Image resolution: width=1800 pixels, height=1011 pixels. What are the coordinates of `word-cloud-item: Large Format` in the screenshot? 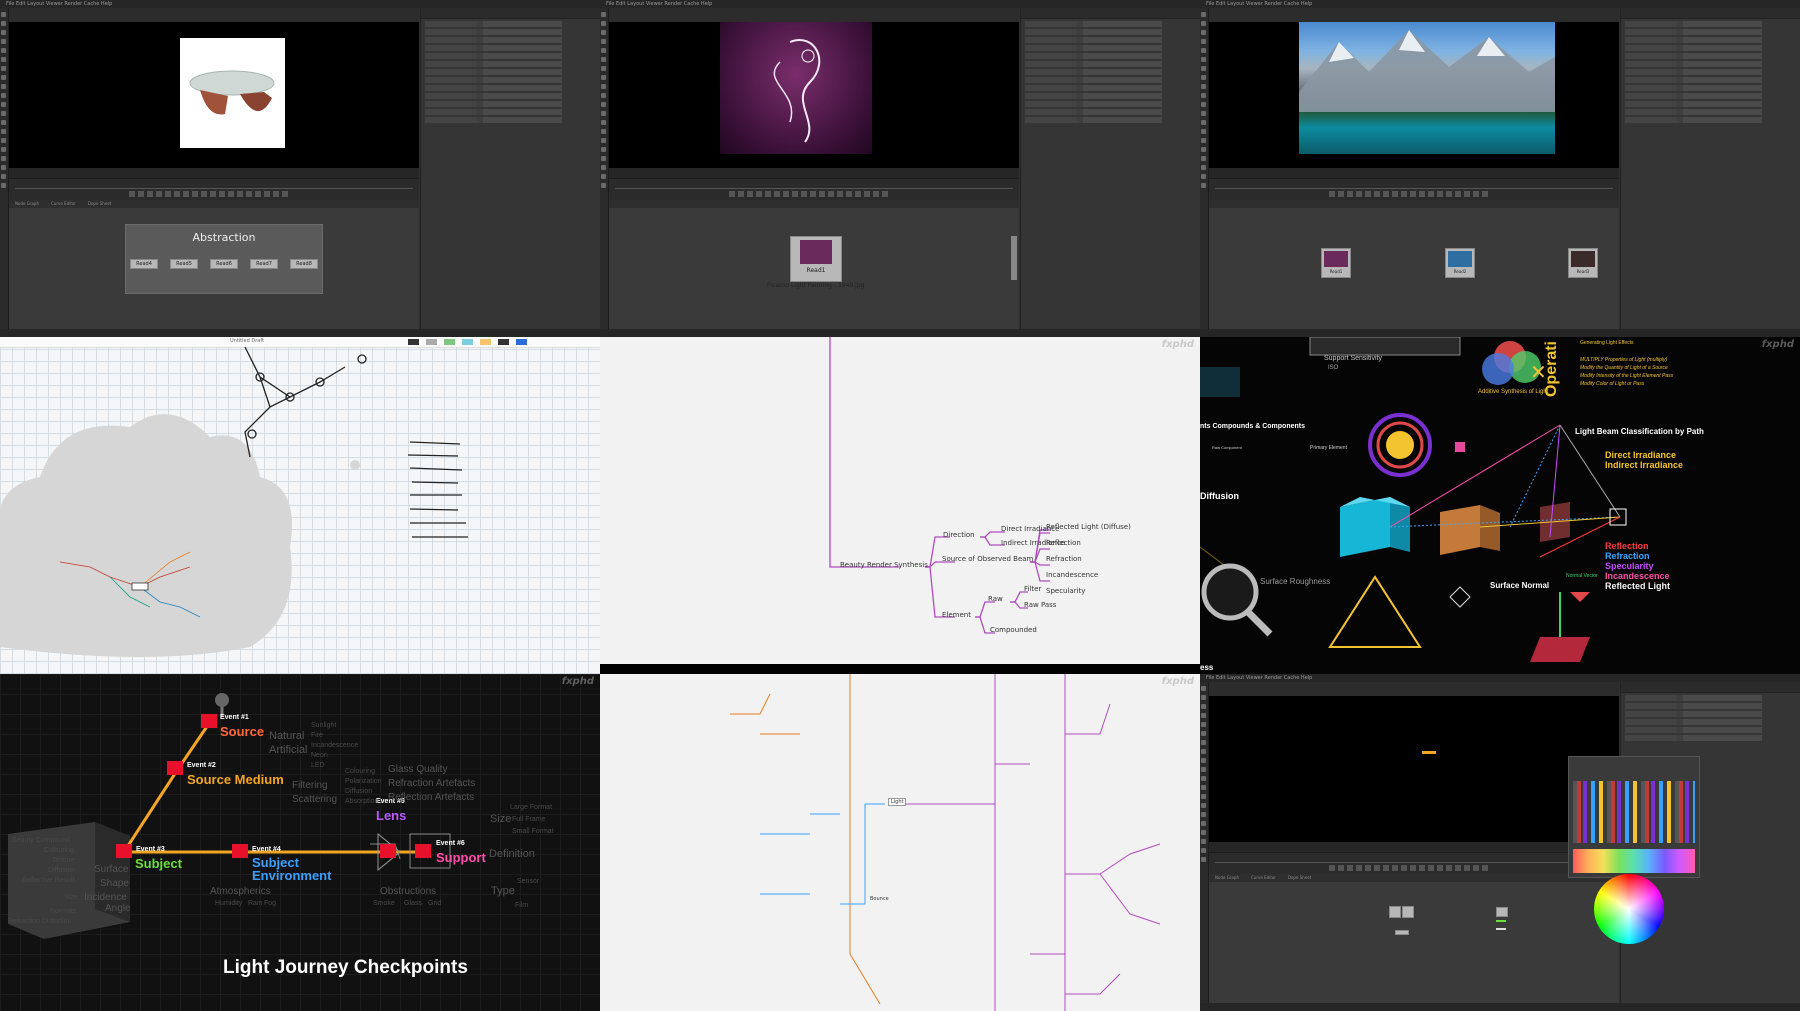 It's located at (531, 807).